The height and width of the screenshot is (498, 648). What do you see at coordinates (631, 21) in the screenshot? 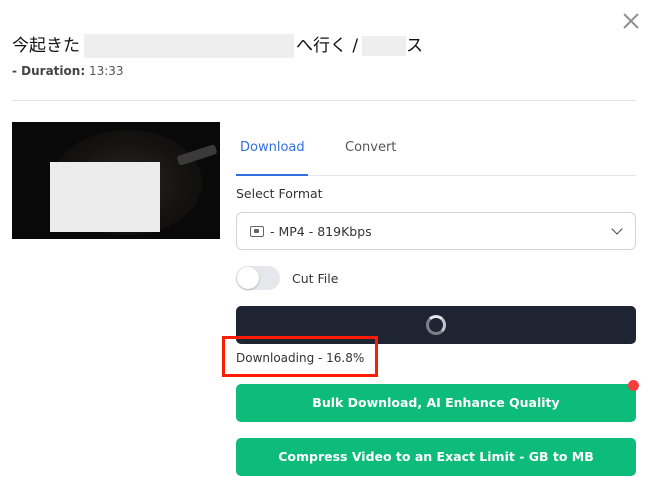
I see `close-icon` at bounding box center [631, 21].